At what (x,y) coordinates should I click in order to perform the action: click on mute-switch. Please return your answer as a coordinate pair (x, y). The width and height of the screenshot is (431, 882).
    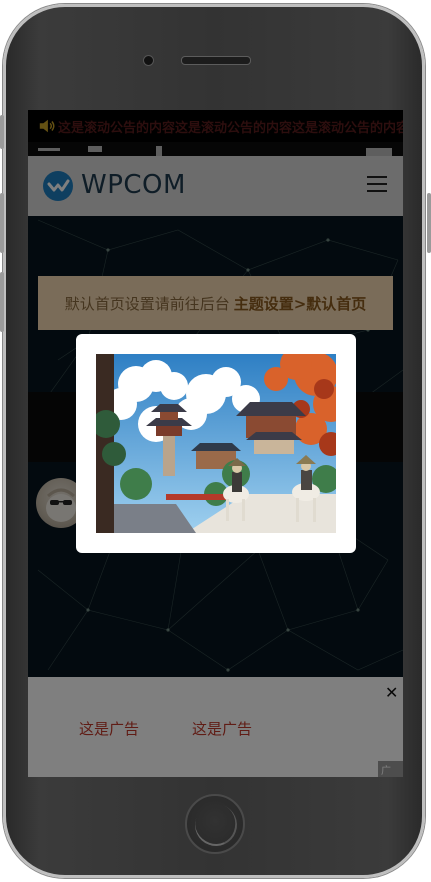
    Looking at the image, I should click on (2, 132).